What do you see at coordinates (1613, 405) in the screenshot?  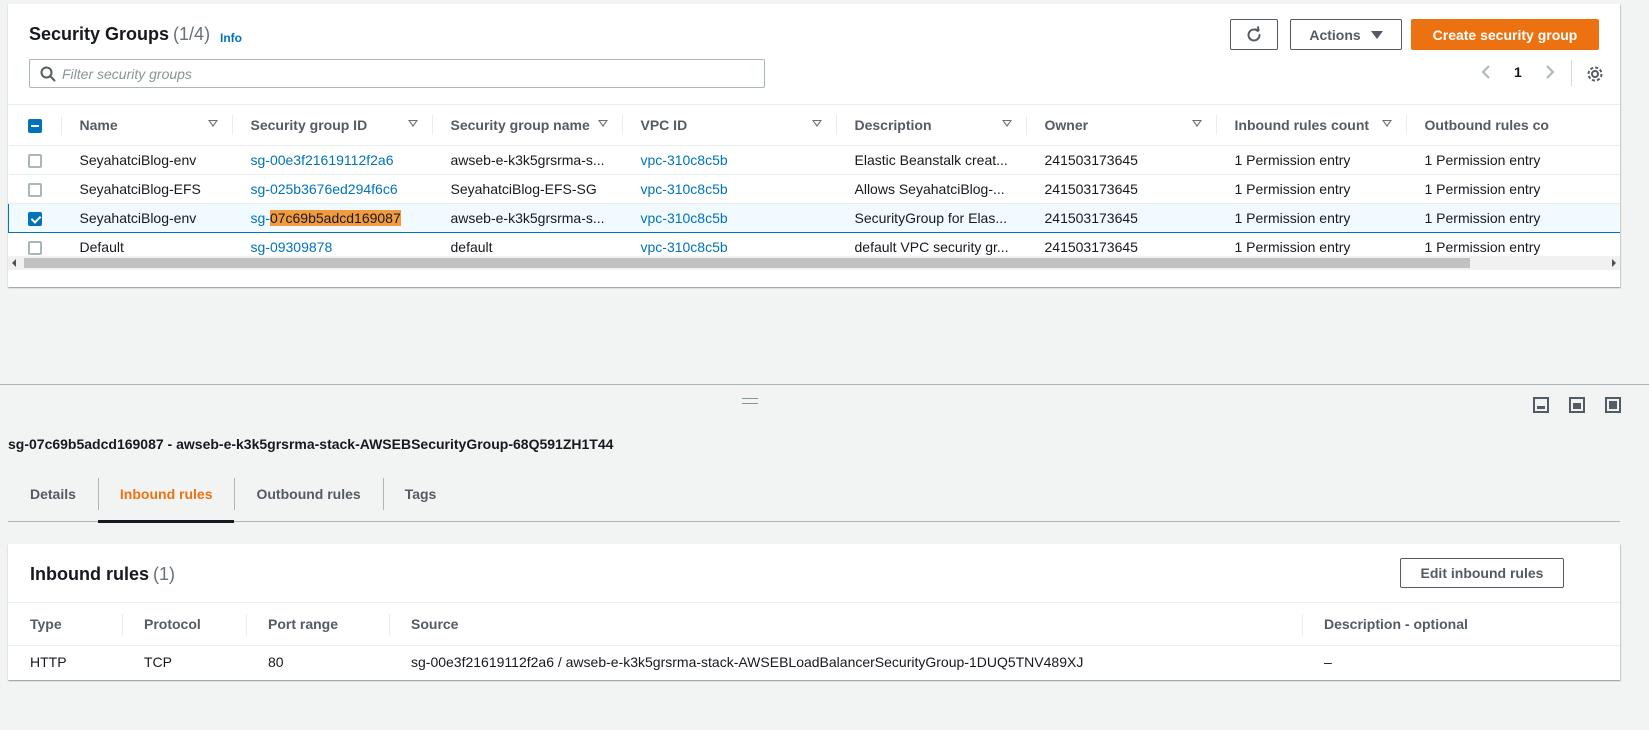 I see `layout-maximize-icon` at bounding box center [1613, 405].